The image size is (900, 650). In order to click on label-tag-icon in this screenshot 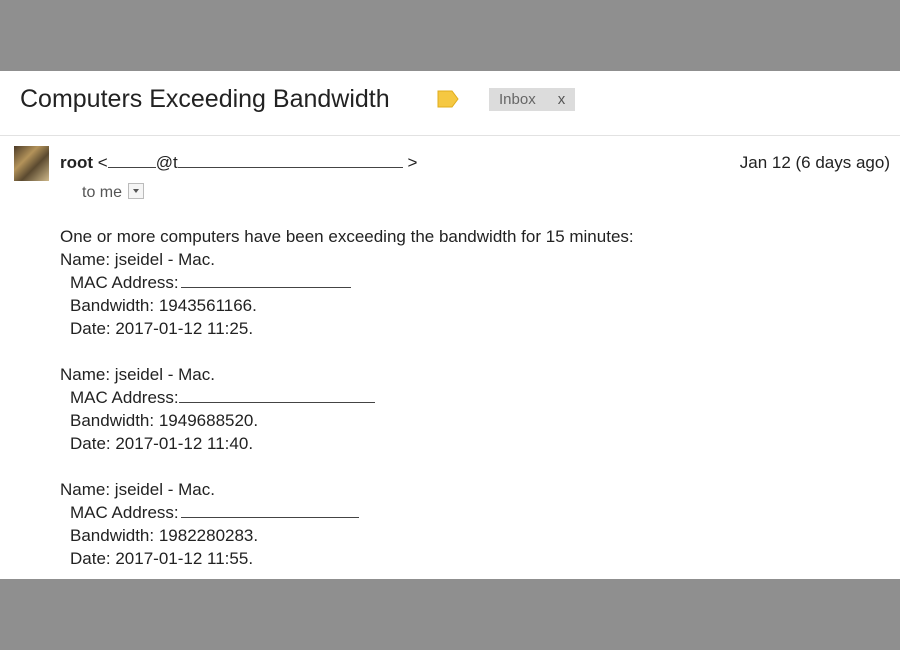, I will do `click(448, 99)`.